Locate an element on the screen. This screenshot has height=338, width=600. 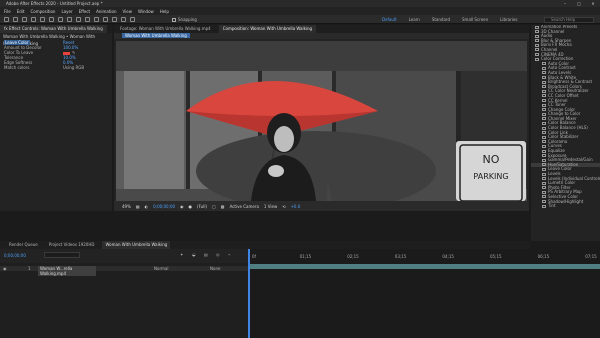
snapping-checkbox is located at coordinates (174, 20).